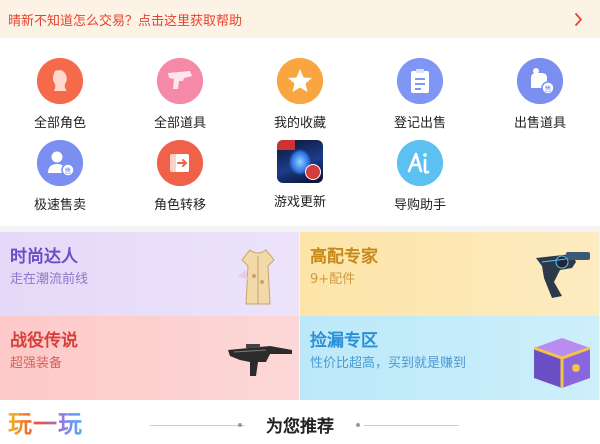 The width and height of the screenshot is (600, 444). What do you see at coordinates (300, 19) in the screenshot?
I see `help-banner: 晴新不知道怎么交易？点击这里获取帮助` at bounding box center [300, 19].